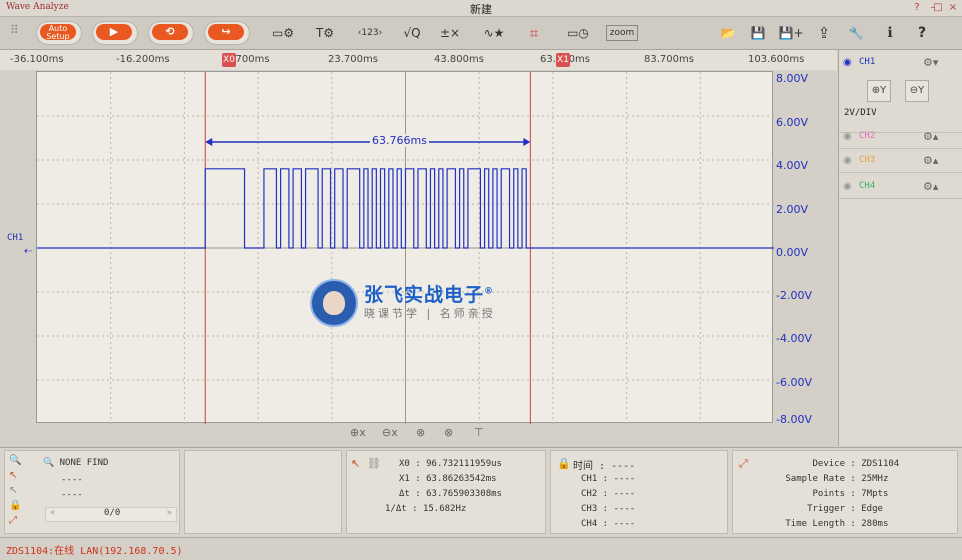 This screenshot has height=560, width=962. I want to click on loop-button: ⟲, so click(171, 33).